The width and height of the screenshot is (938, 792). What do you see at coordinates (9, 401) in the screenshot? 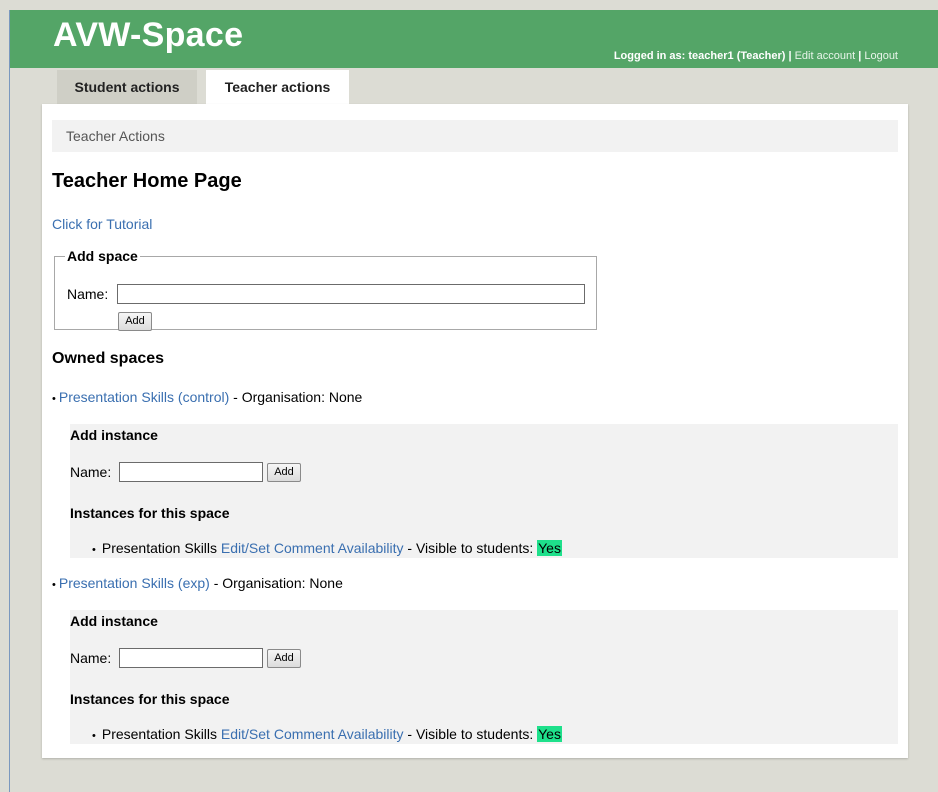
I see `window-left-border` at bounding box center [9, 401].